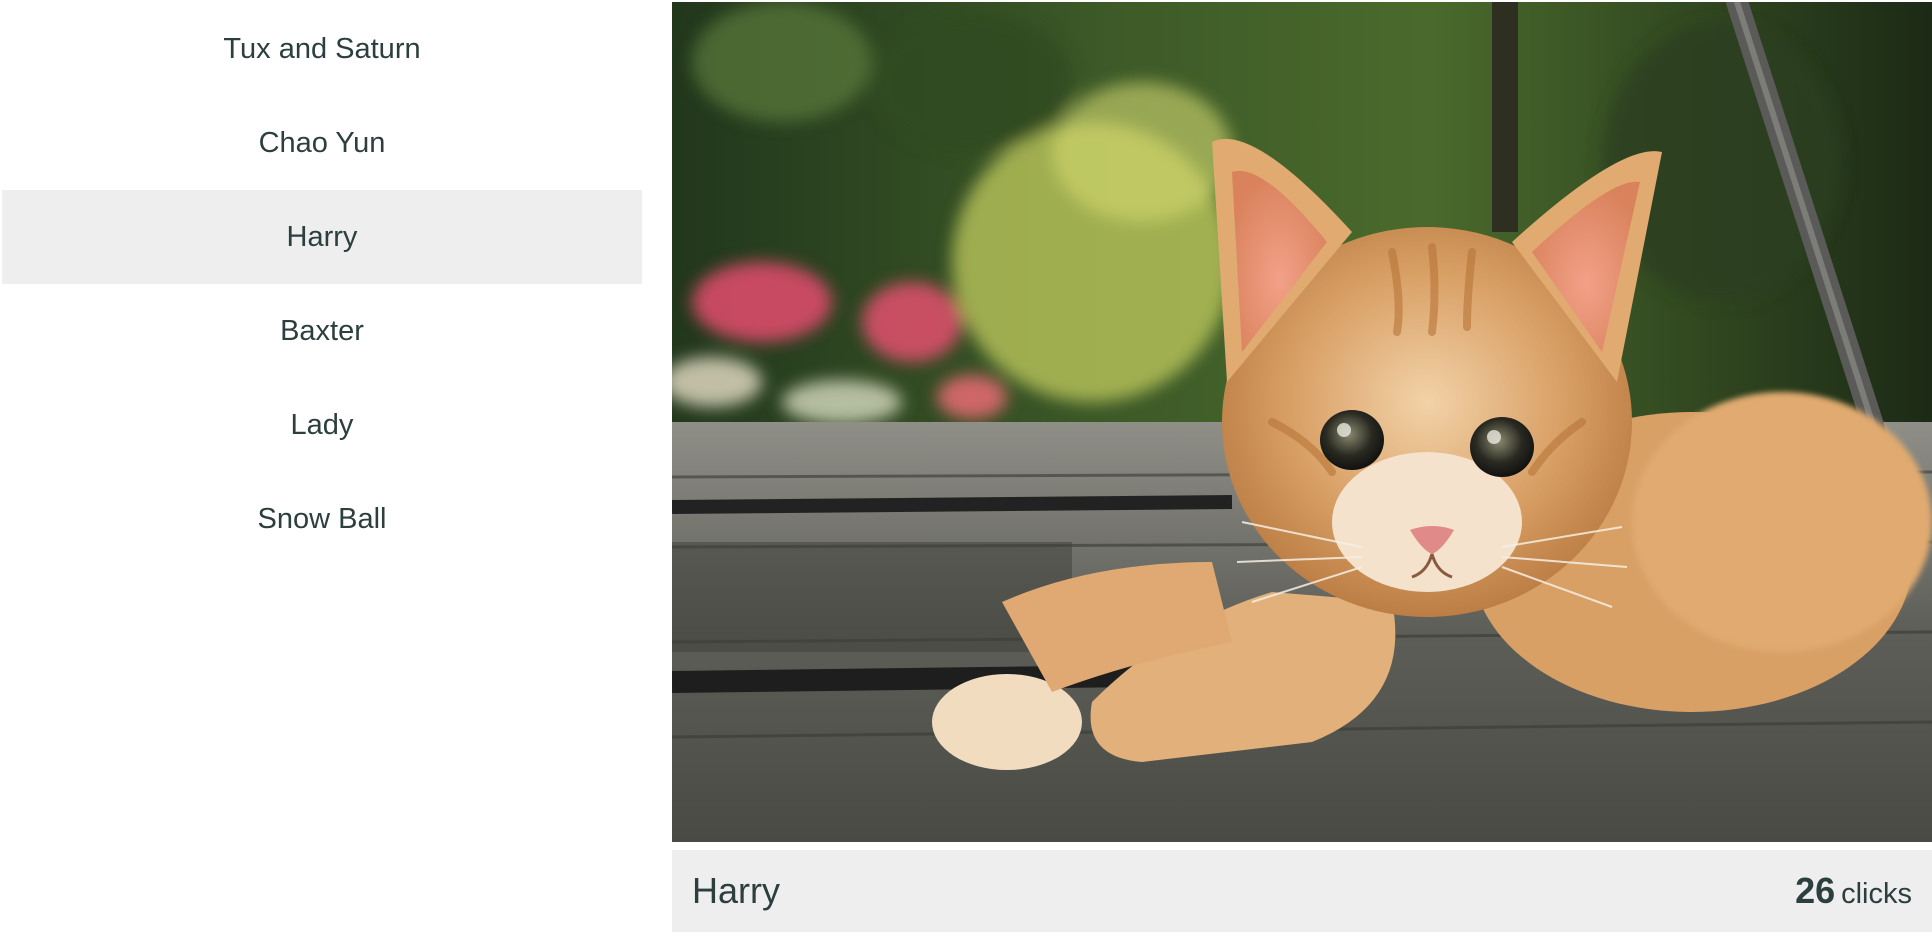 Image resolution: width=1932 pixels, height=936 pixels. What do you see at coordinates (322, 331) in the screenshot?
I see `cat-list-item-baxter: Baxter` at bounding box center [322, 331].